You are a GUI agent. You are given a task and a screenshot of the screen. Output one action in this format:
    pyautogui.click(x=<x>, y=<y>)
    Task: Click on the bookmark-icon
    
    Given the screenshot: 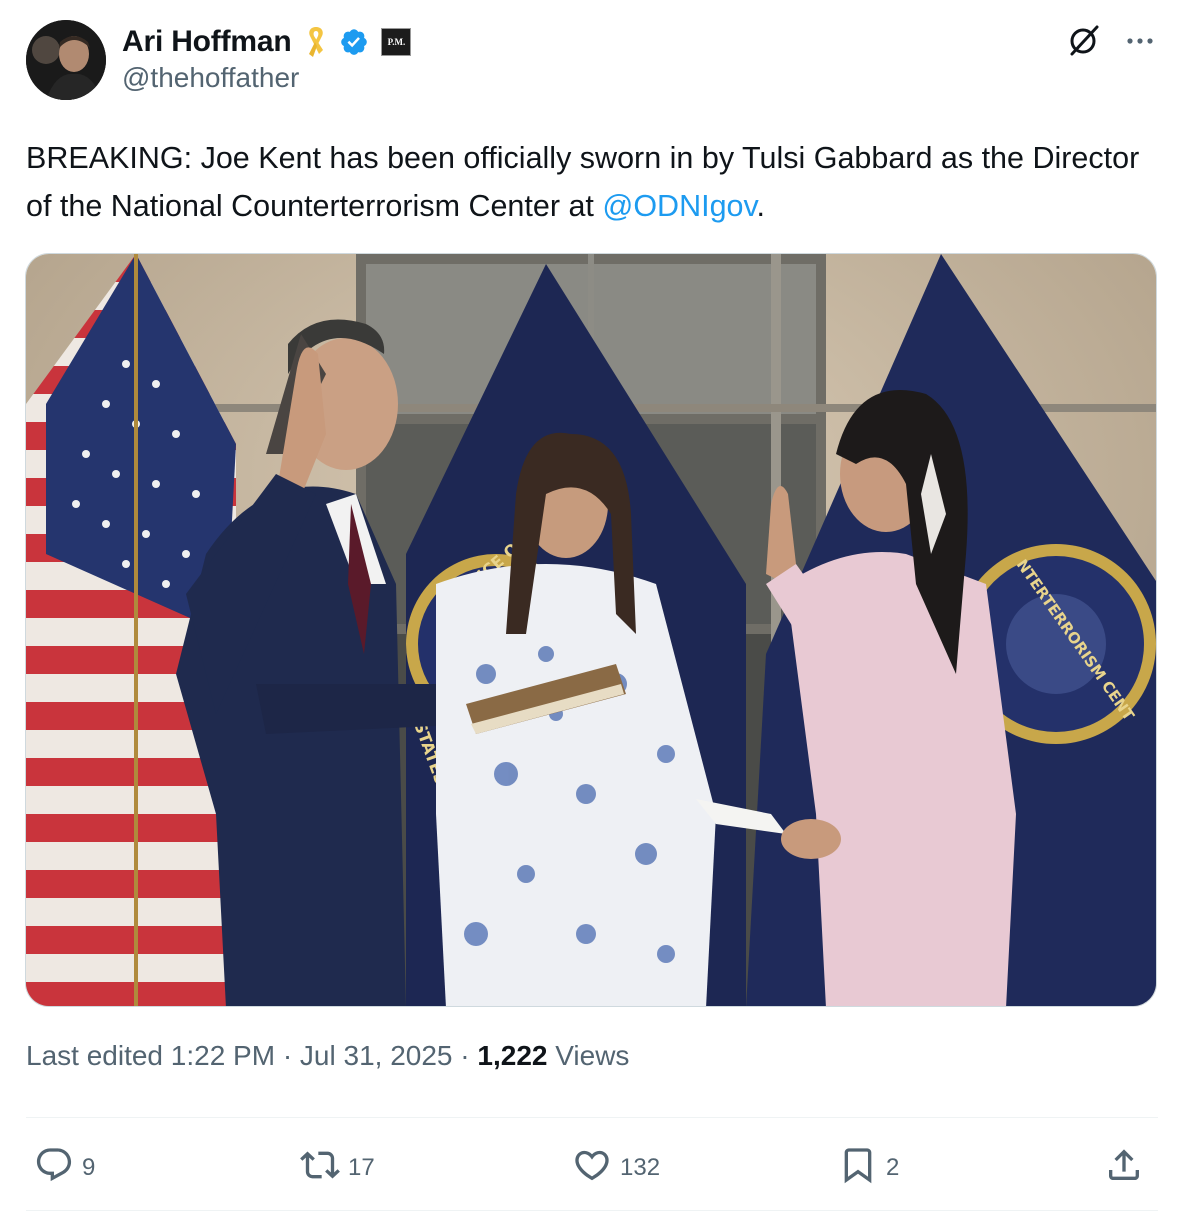 What is the action you would take?
    pyautogui.click(x=858, y=1168)
    